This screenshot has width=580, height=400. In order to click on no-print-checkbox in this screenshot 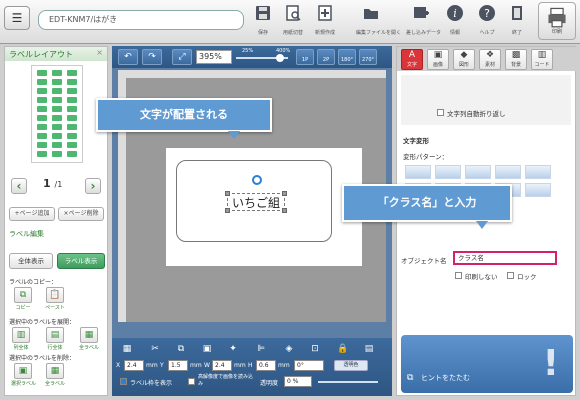, I will do `click(458, 275)`.